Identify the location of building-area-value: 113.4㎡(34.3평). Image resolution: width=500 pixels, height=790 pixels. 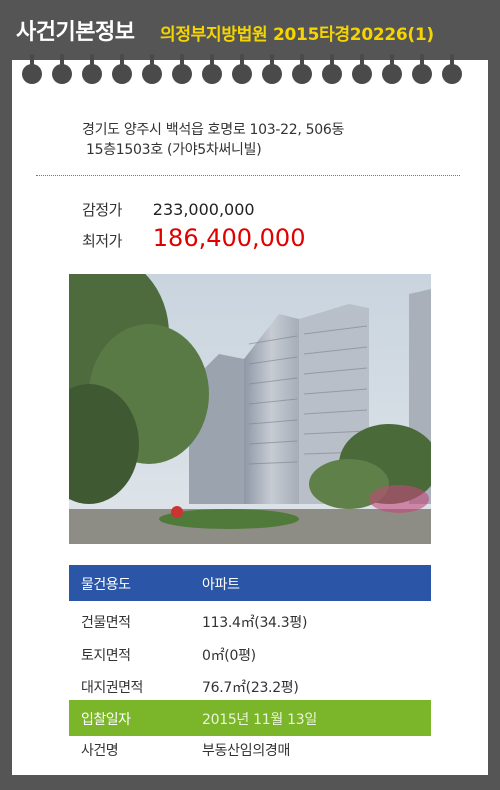
(255, 623).